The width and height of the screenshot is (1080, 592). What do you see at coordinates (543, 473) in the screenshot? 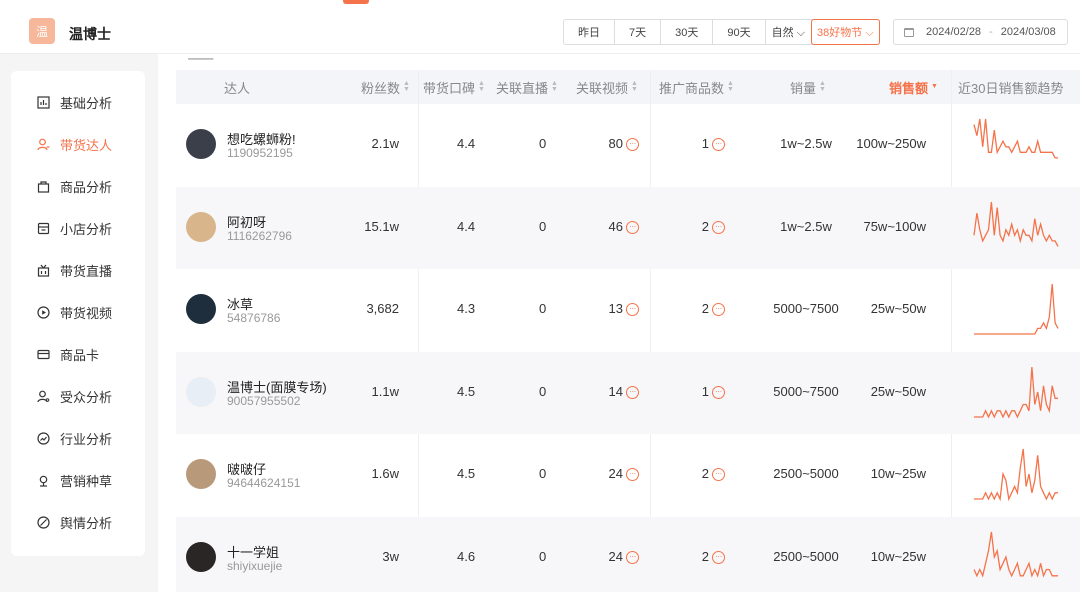
I see `live-count: 0` at bounding box center [543, 473].